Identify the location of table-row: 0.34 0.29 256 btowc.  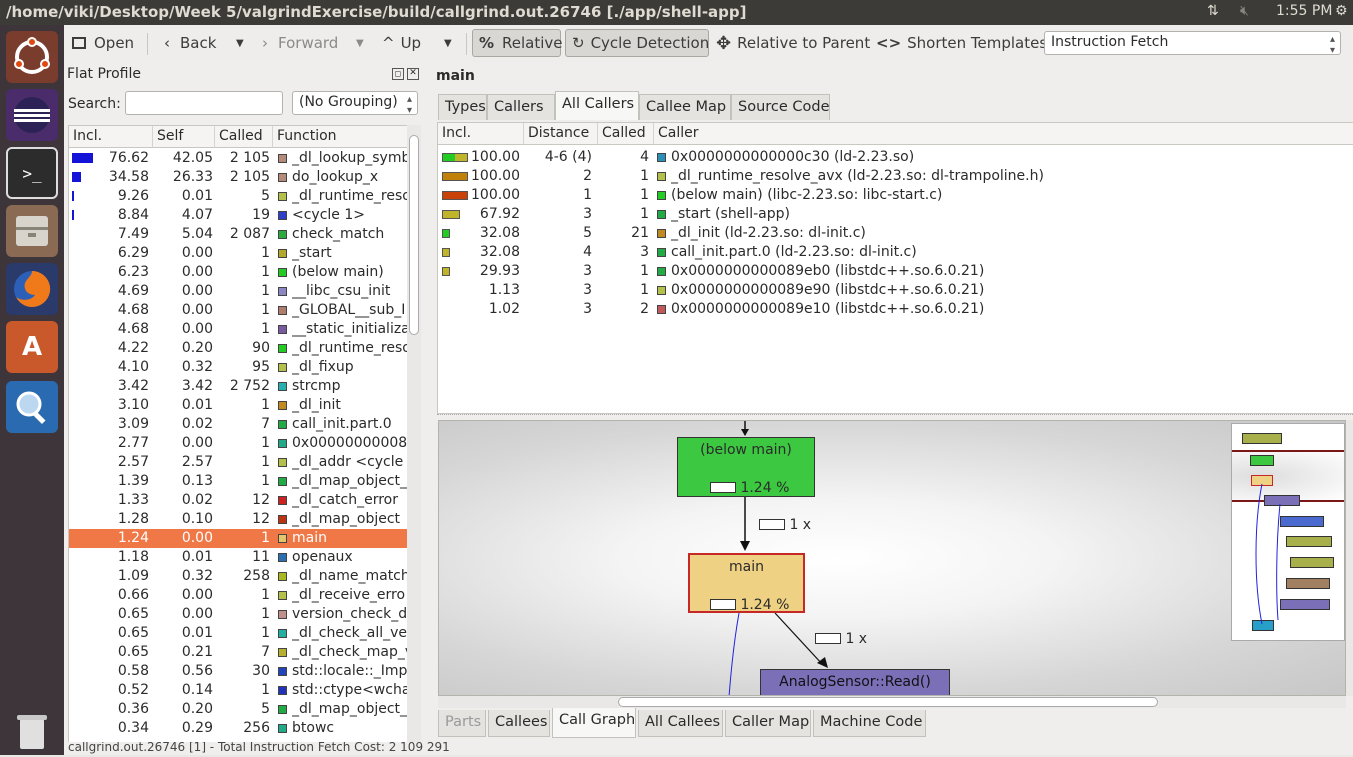
(238, 728).